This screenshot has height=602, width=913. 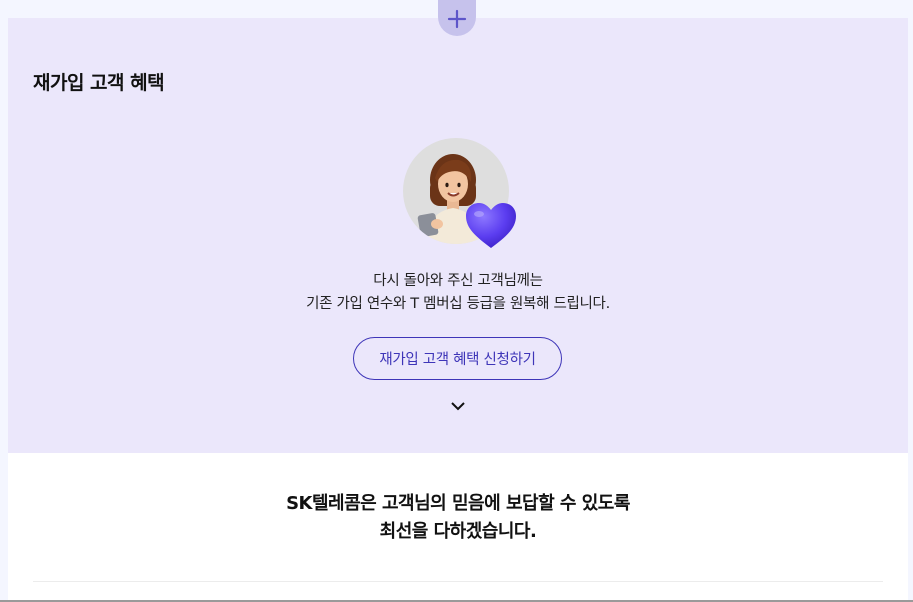 I want to click on description-line-2: 기존 가입 연수와 T 멤버십 등급을 원복해 드립니다., so click(x=458, y=304).